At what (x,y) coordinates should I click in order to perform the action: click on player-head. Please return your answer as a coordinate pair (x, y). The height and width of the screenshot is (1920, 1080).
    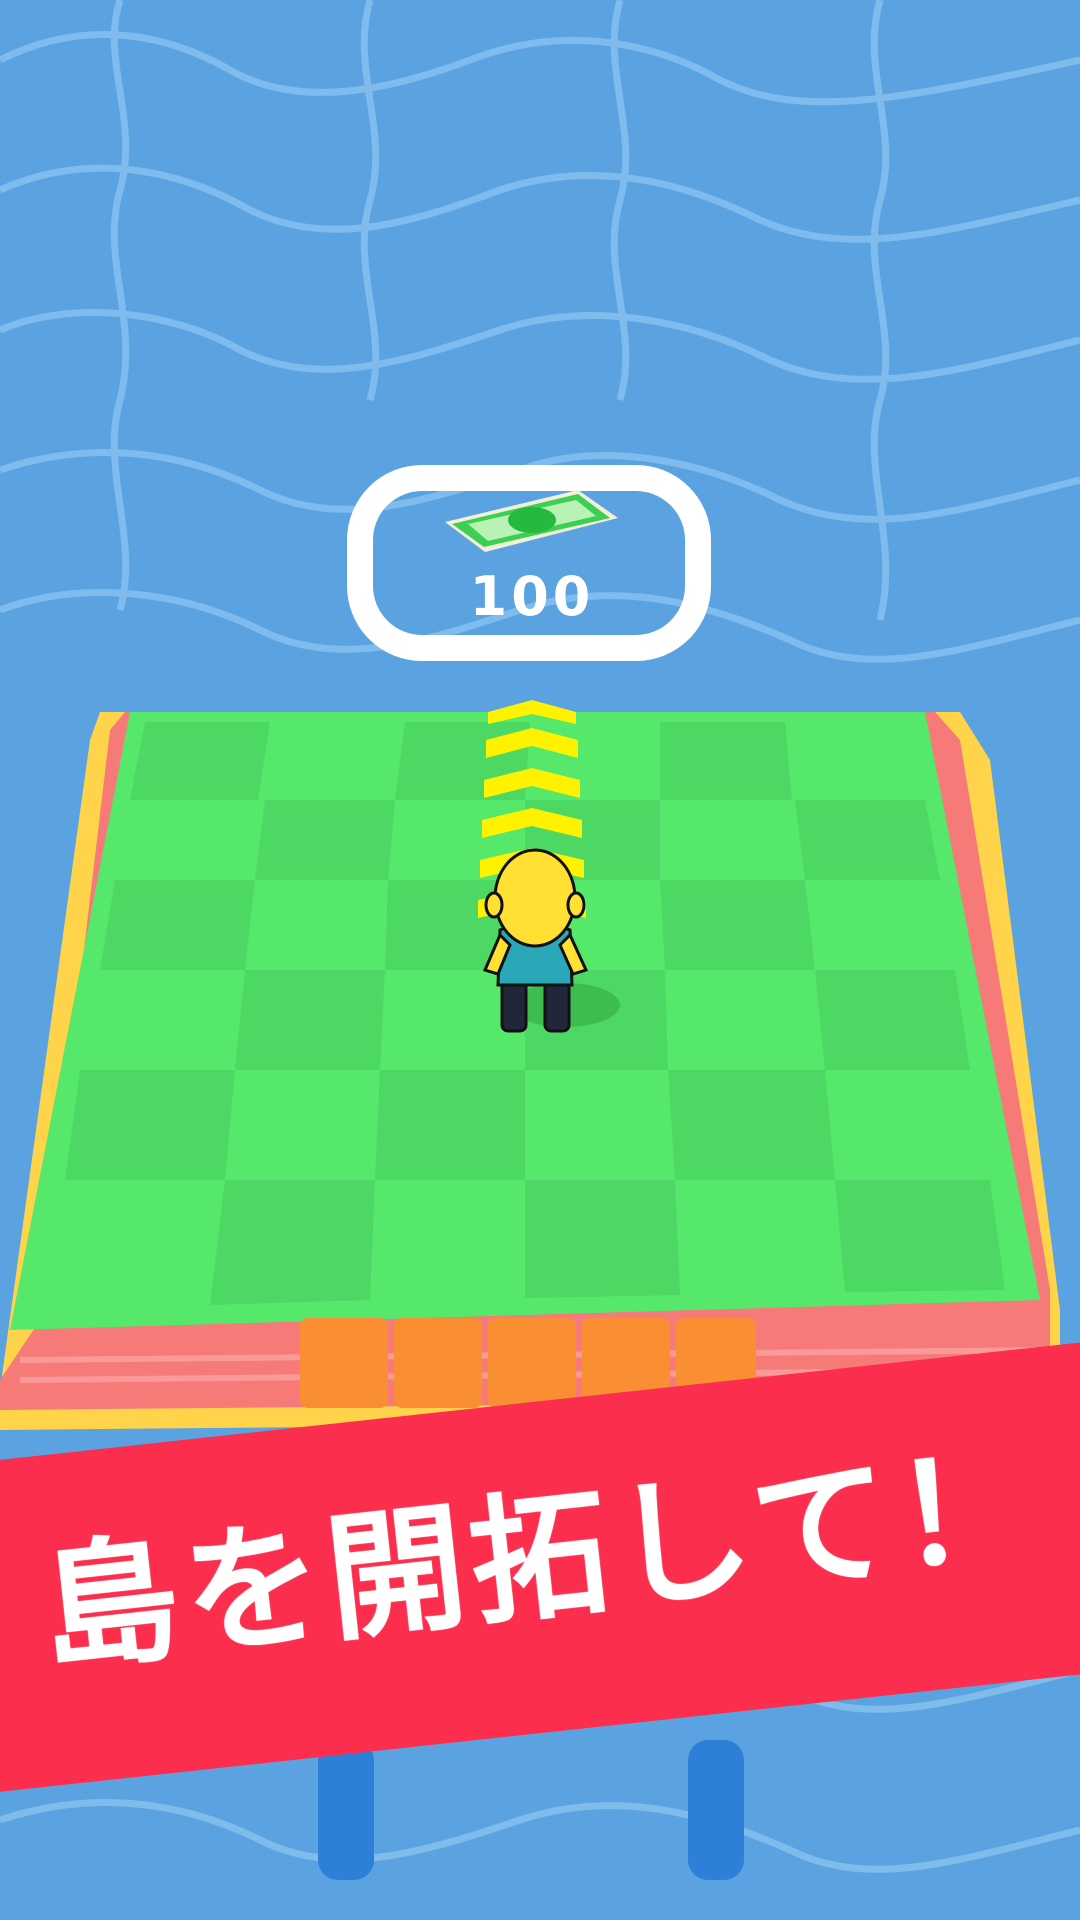
    Looking at the image, I should click on (535, 898).